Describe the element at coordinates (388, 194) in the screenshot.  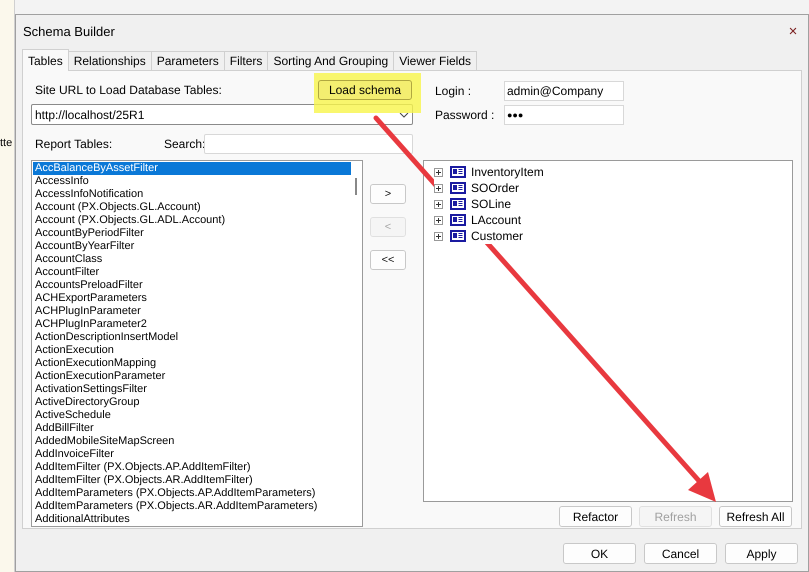
I see `move-button: >` at that location.